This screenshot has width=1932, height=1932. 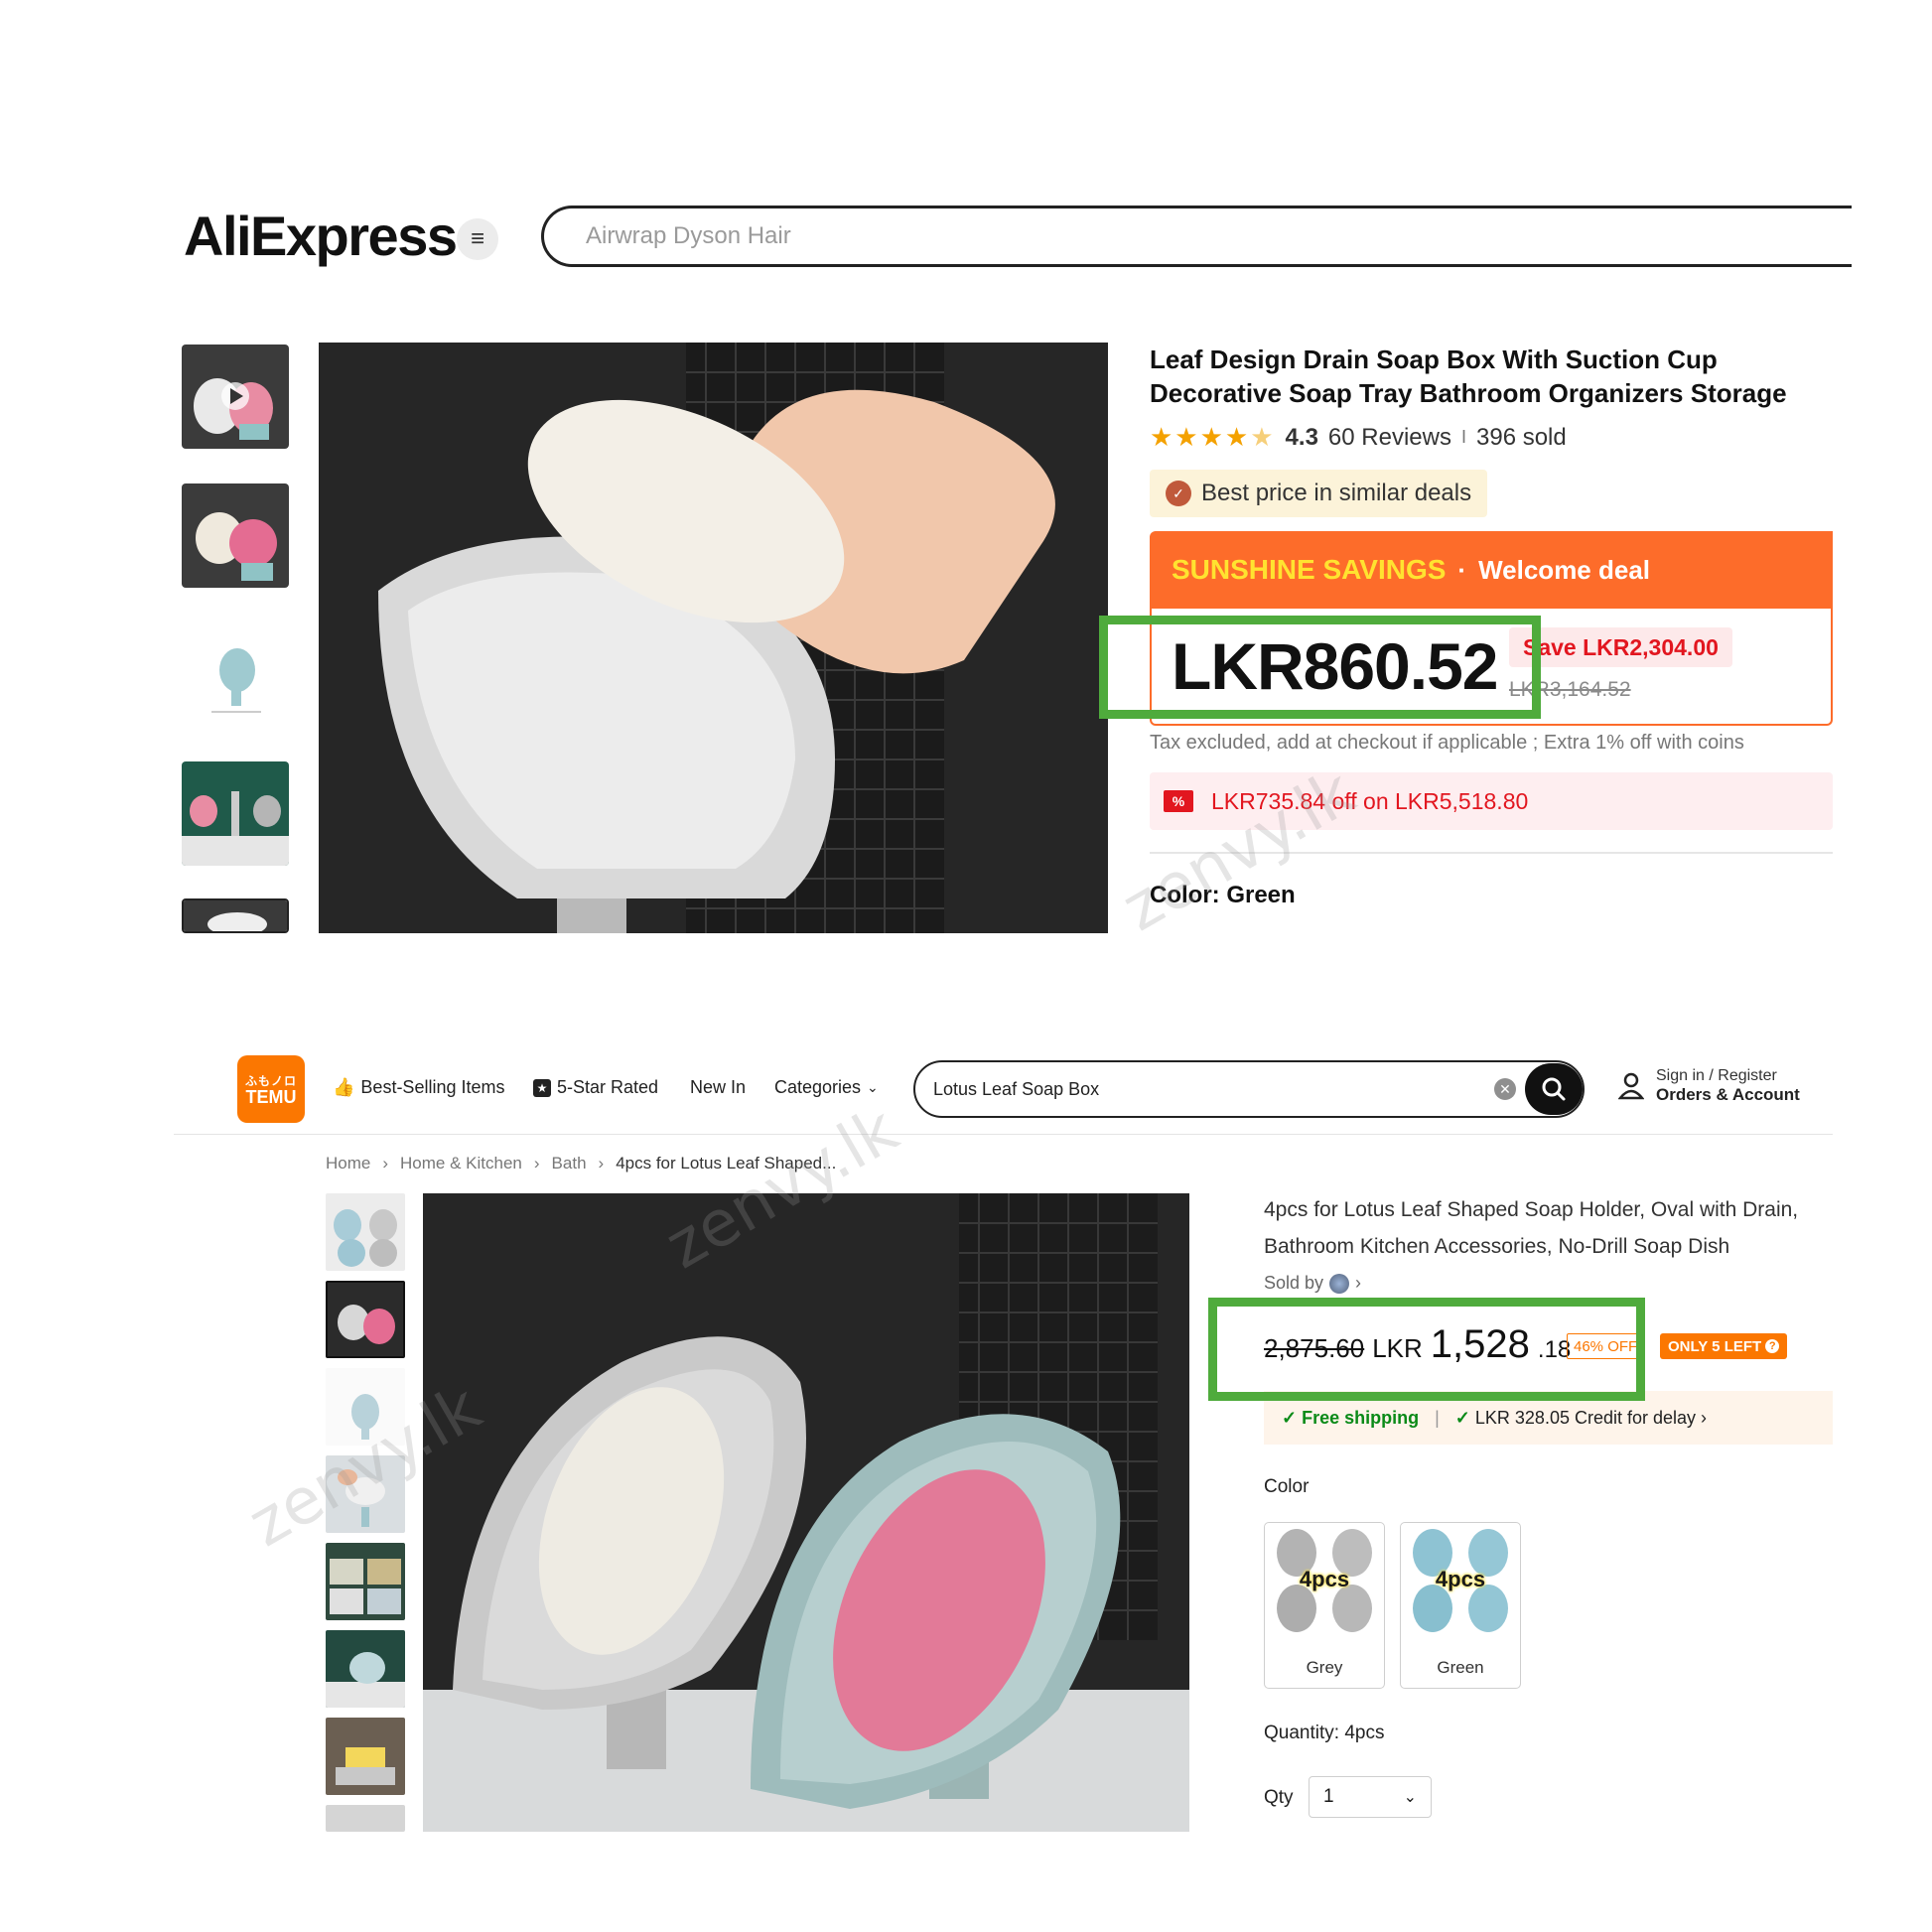 I want to click on sold-by-label: Sold by, so click(x=1294, y=1283).